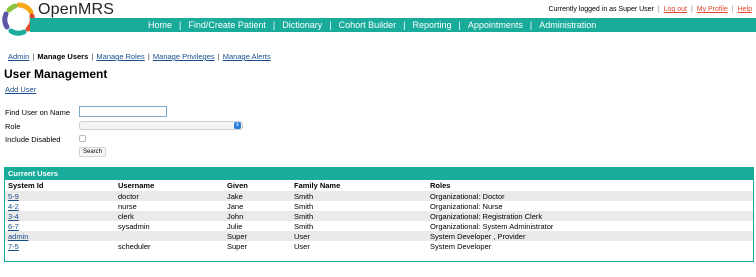  I want to click on subnav-manage-alerts: Manage Alerts, so click(247, 56).